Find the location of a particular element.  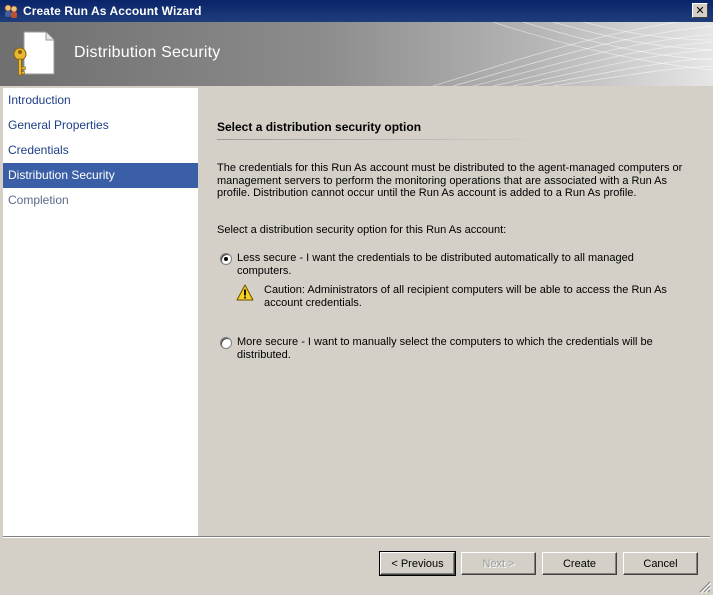

nav-item-general-properties: General Properties is located at coordinates (100, 125).